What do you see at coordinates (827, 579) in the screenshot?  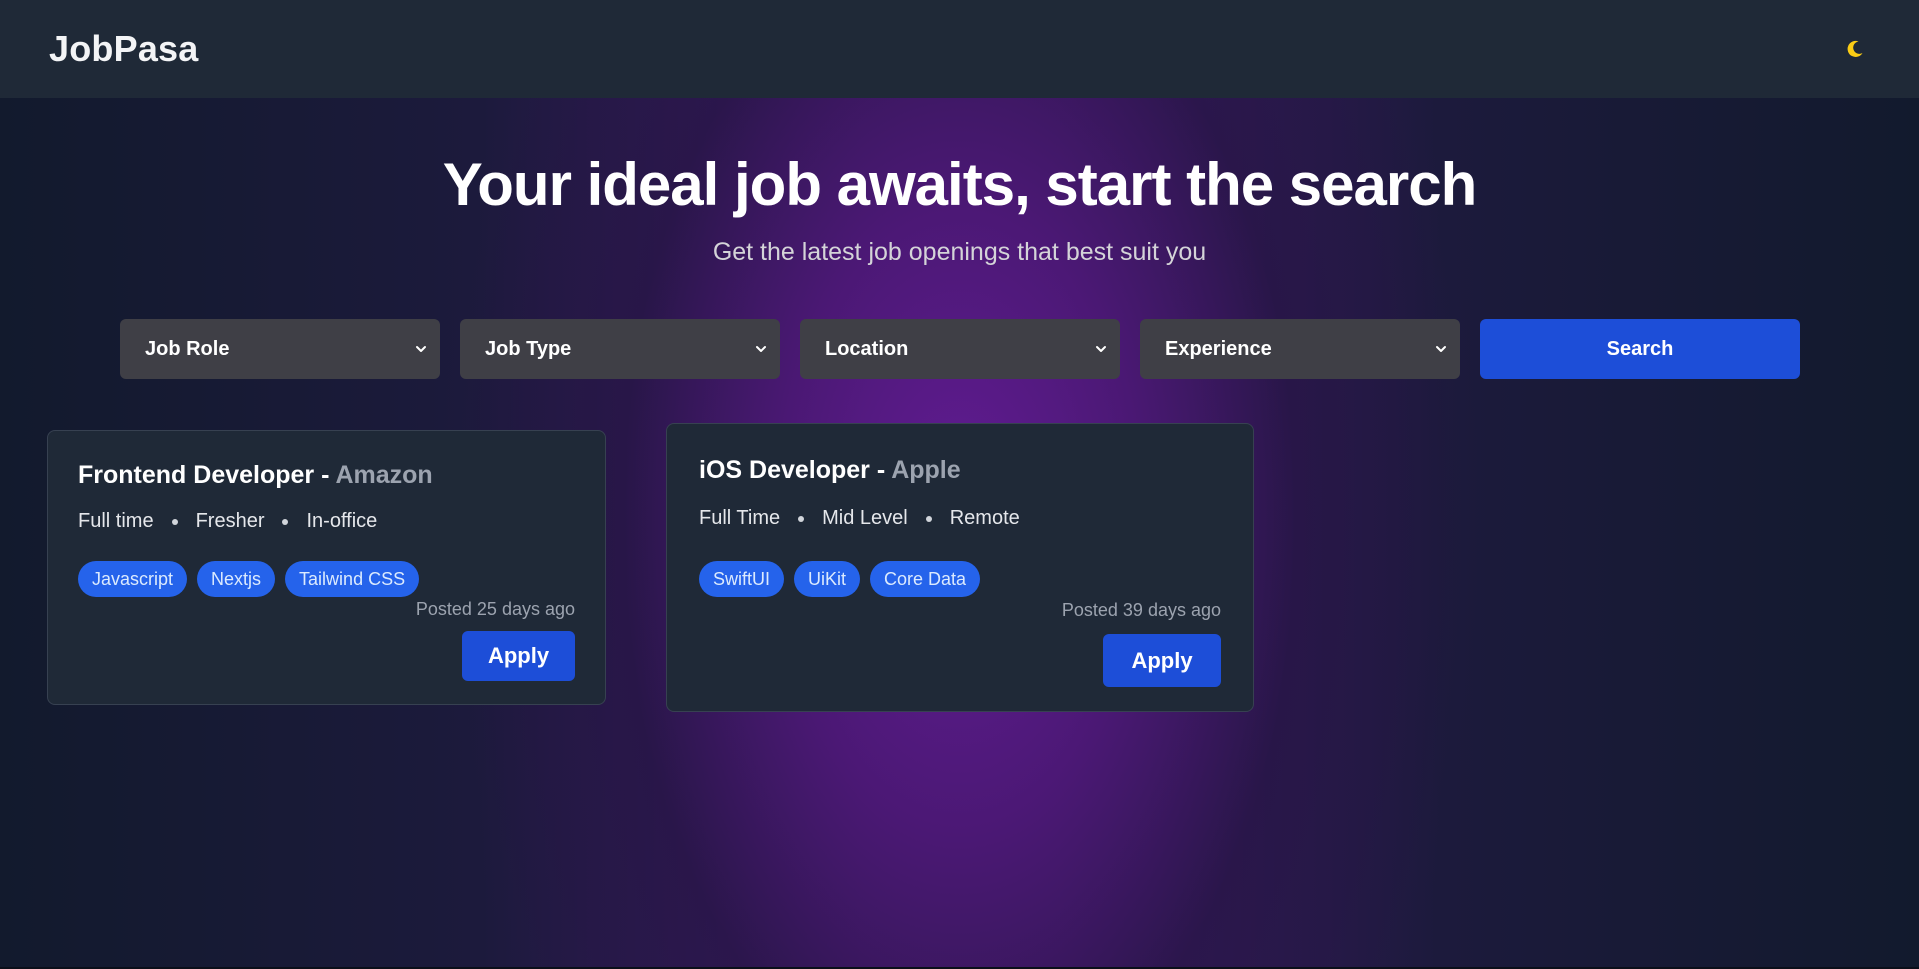 I see `skill-tag: UiKit` at bounding box center [827, 579].